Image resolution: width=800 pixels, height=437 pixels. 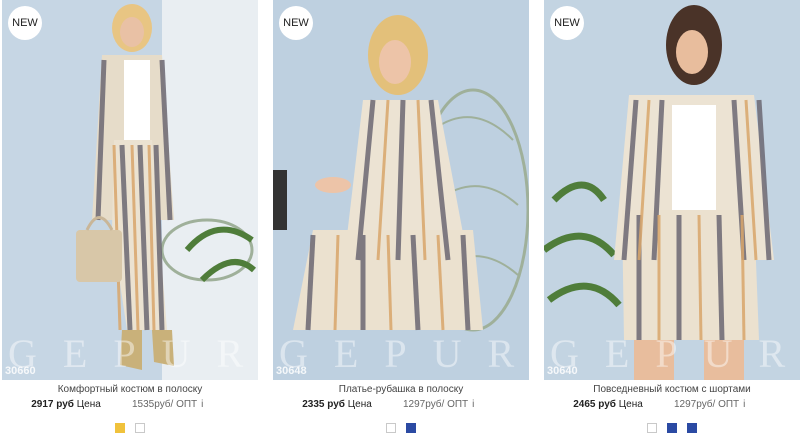 I want to click on wholesale-price-value: 1535руб/ ОПТ, so click(x=165, y=404).